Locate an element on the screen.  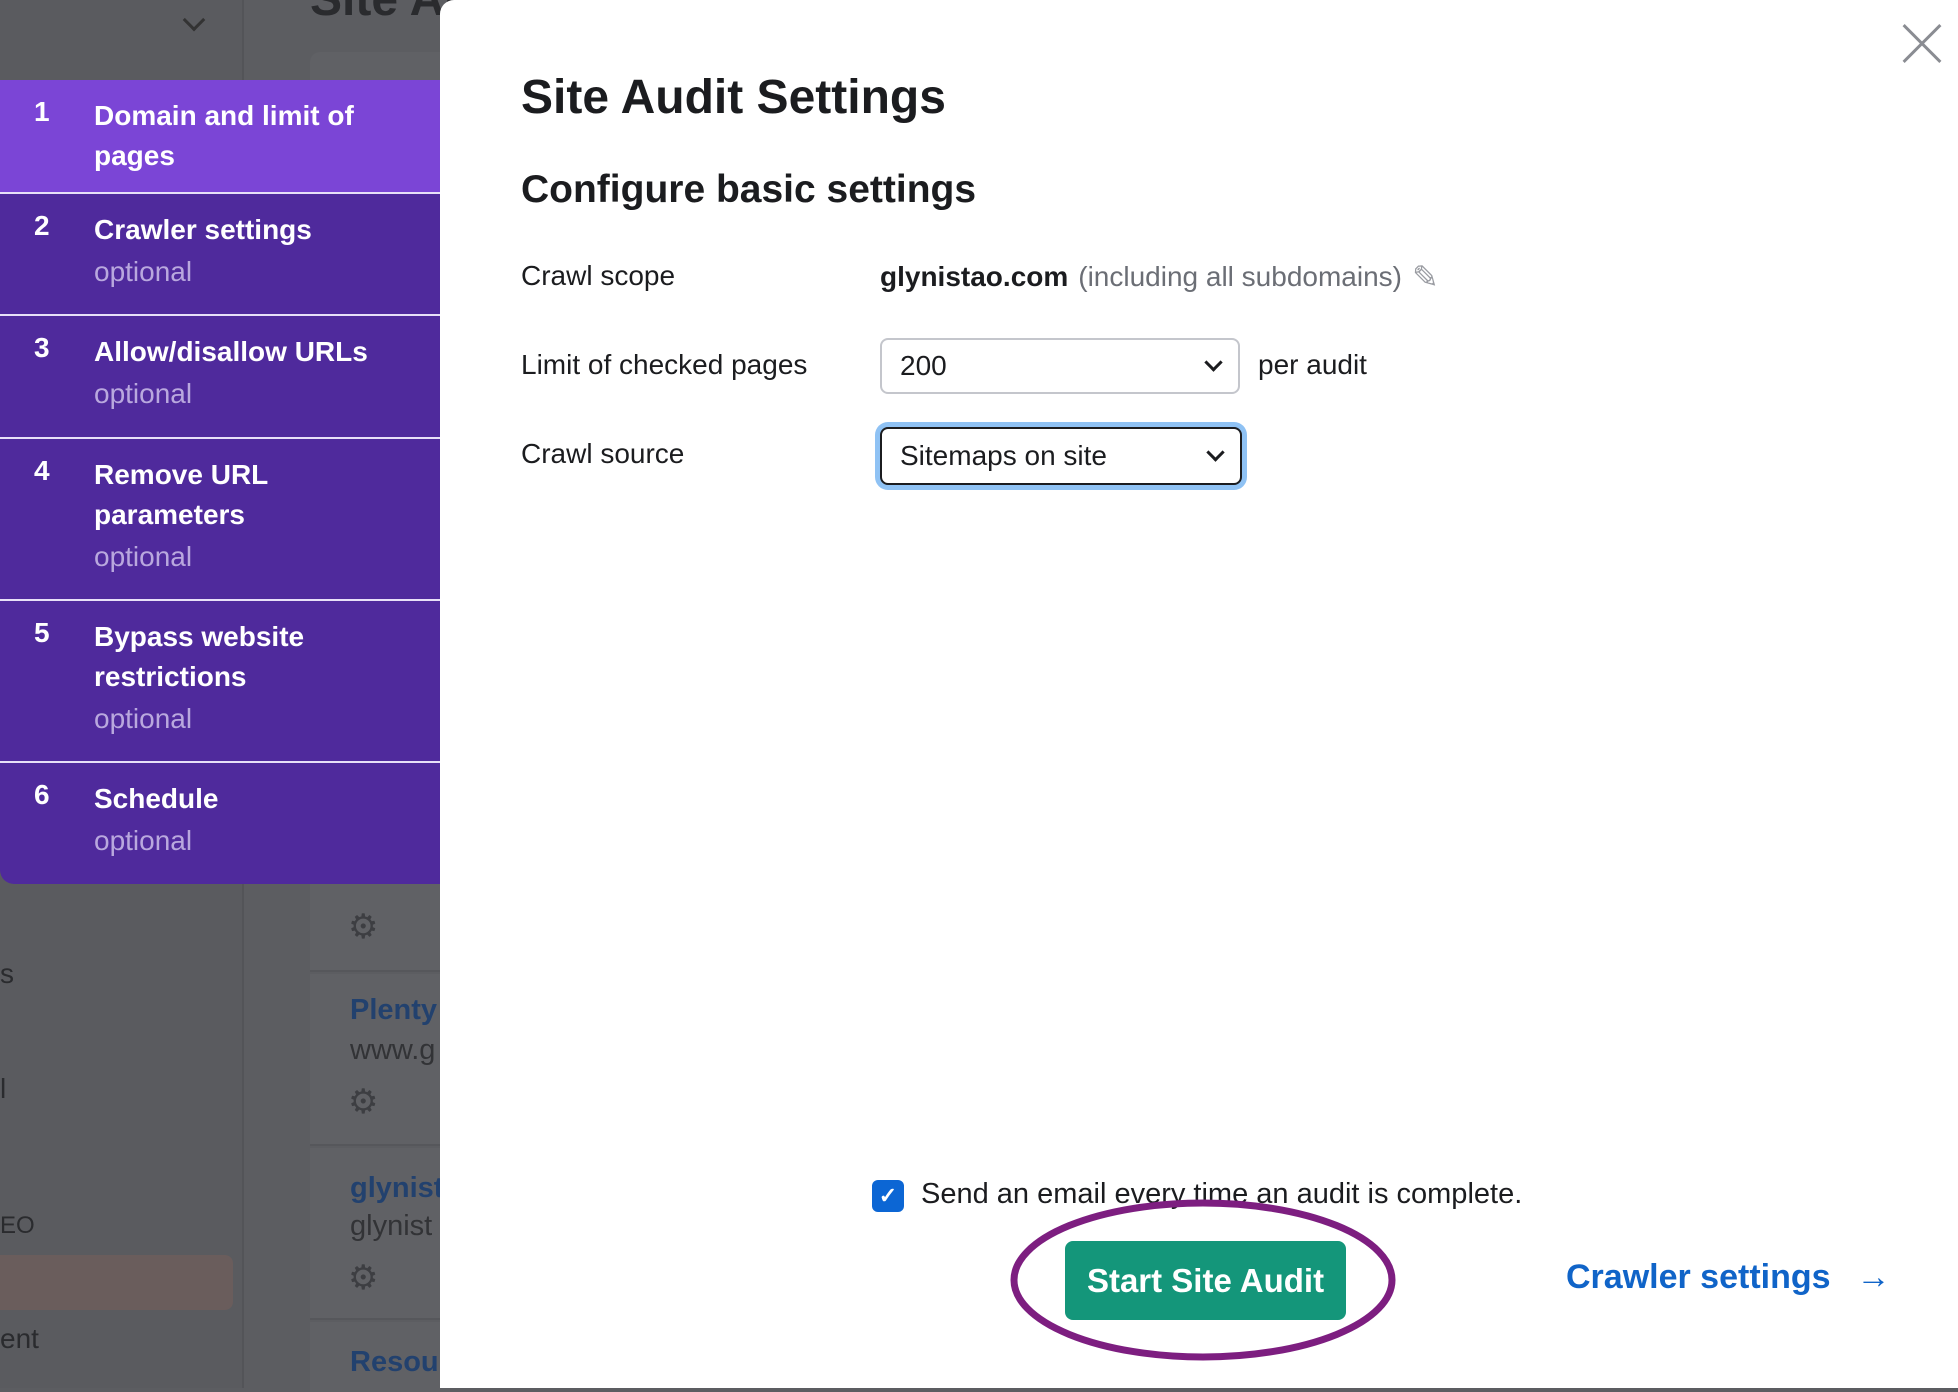
background-card: glynist glynist ⚙ is located at coordinates (380, 1234).